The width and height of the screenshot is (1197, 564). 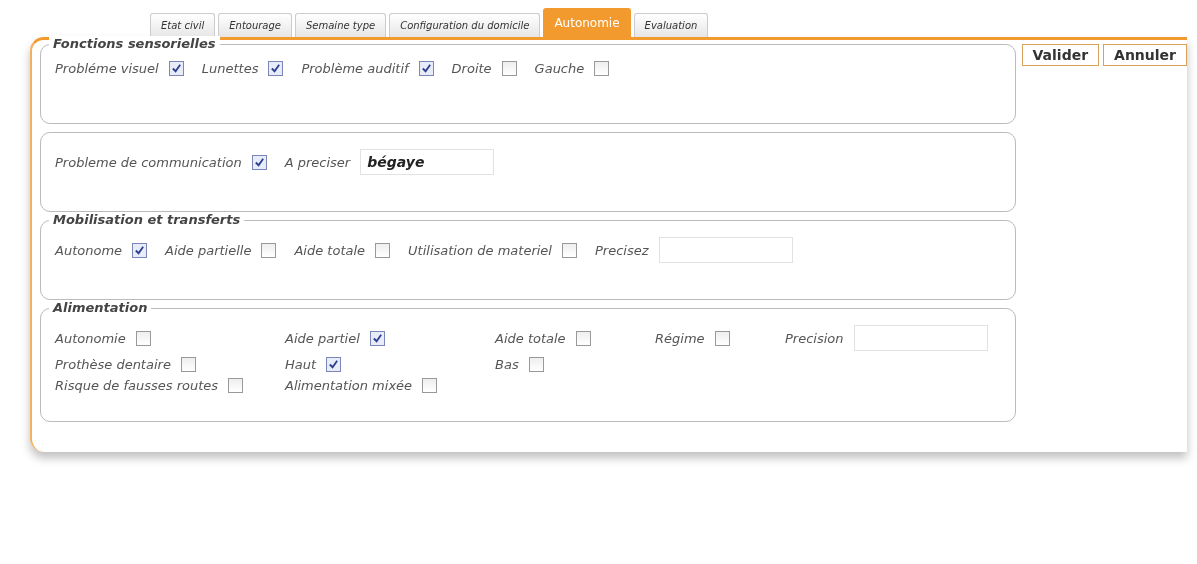 What do you see at coordinates (480, 250) in the screenshot?
I see `checkbox-label: Utilisation de materiel` at bounding box center [480, 250].